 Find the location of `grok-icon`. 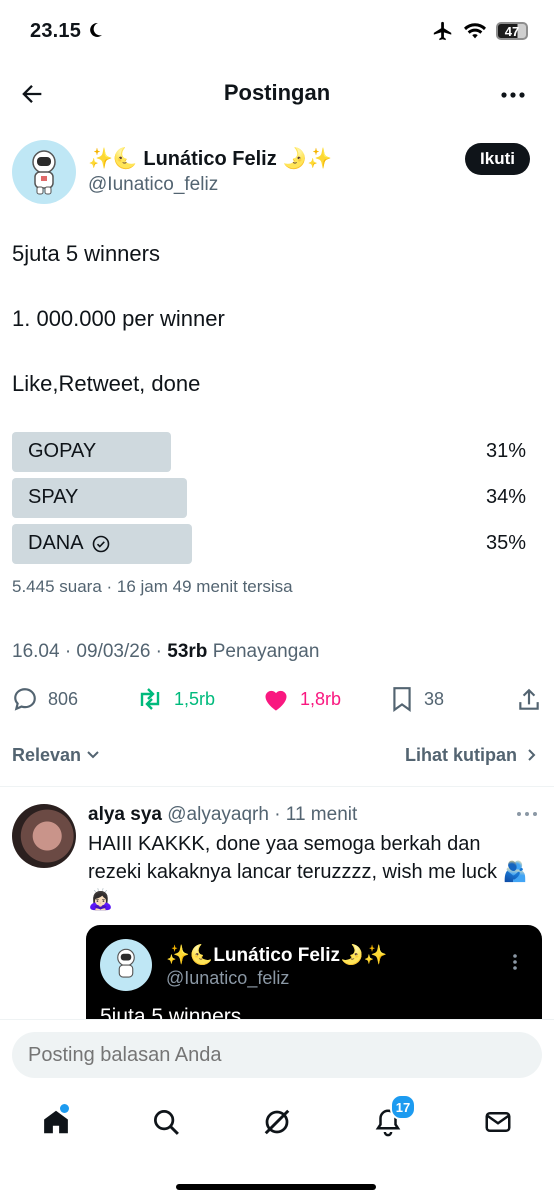

grok-icon is located at coordinates (277, 1122).